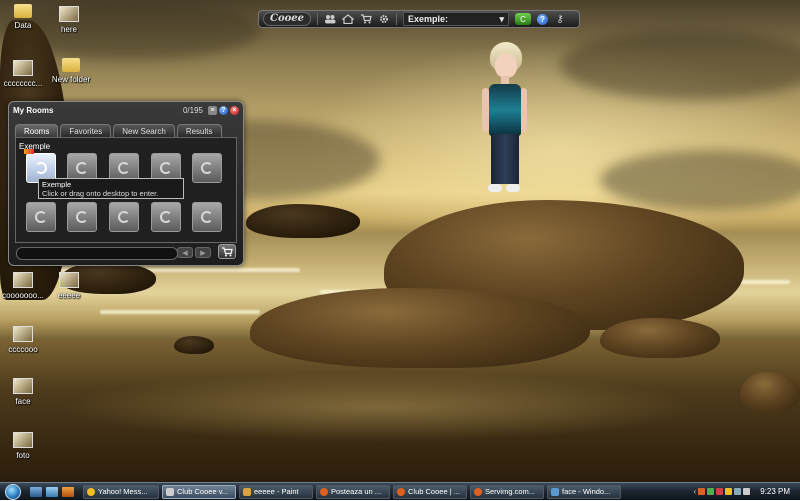 This screenshot has width=800, height=501. I want to click on network-icon, so click(738, 491).